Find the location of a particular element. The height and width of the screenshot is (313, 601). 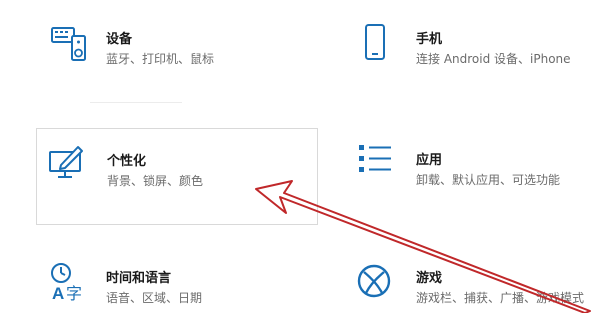

tile-devices: 设备 蓝牙、打印机、鼠标 is located at coordinates (176, 53).